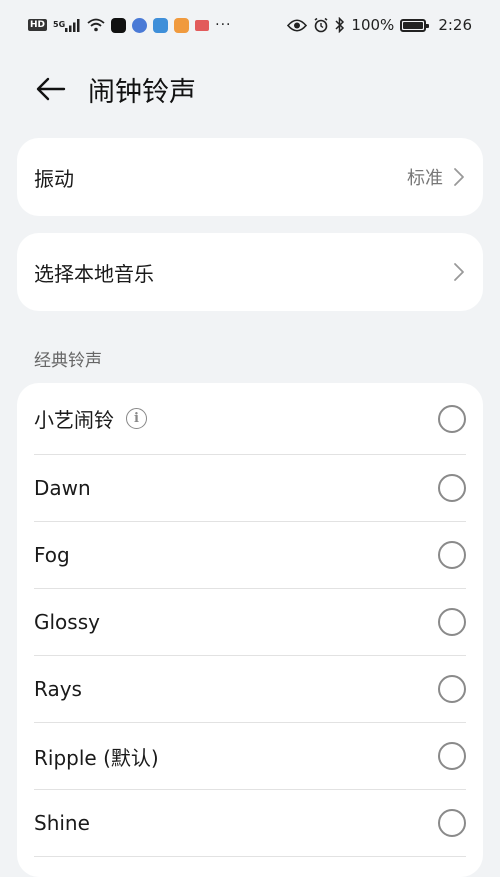 This screenshot has width=500, height=877. What do you see at coordinates (38, 25) in the screenshot?
I see `hd-badge: HD` at bounding box center [38, 25].